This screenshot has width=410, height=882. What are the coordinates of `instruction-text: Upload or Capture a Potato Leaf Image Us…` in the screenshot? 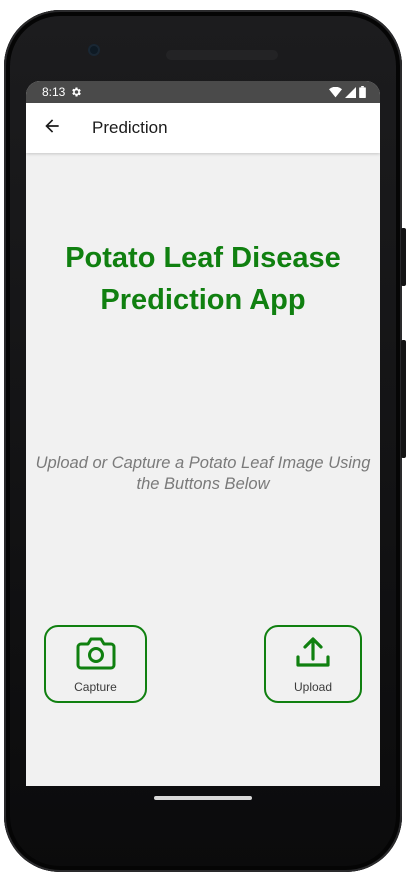 It's located at (203, 473).